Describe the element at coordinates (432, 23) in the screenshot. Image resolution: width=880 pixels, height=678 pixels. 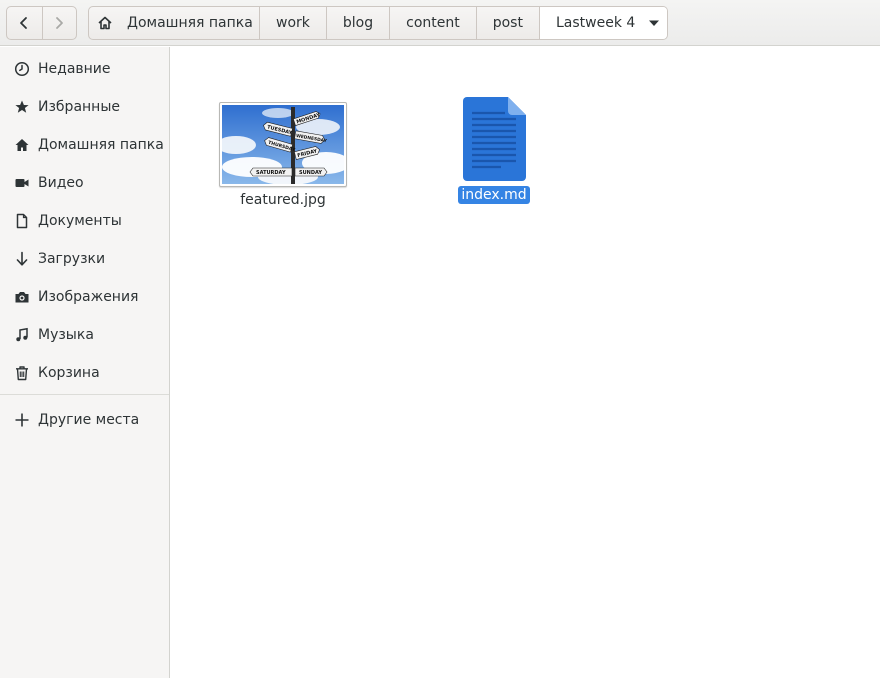
I see `breadcrumb-content: content` at that location.